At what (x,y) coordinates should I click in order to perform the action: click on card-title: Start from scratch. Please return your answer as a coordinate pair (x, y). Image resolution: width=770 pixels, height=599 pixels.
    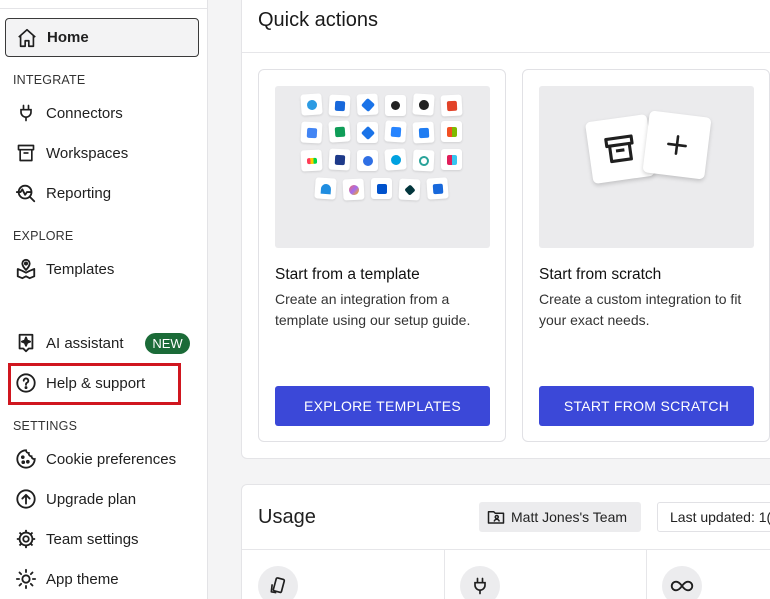
    Looking at the image, I should click on (600, 274).